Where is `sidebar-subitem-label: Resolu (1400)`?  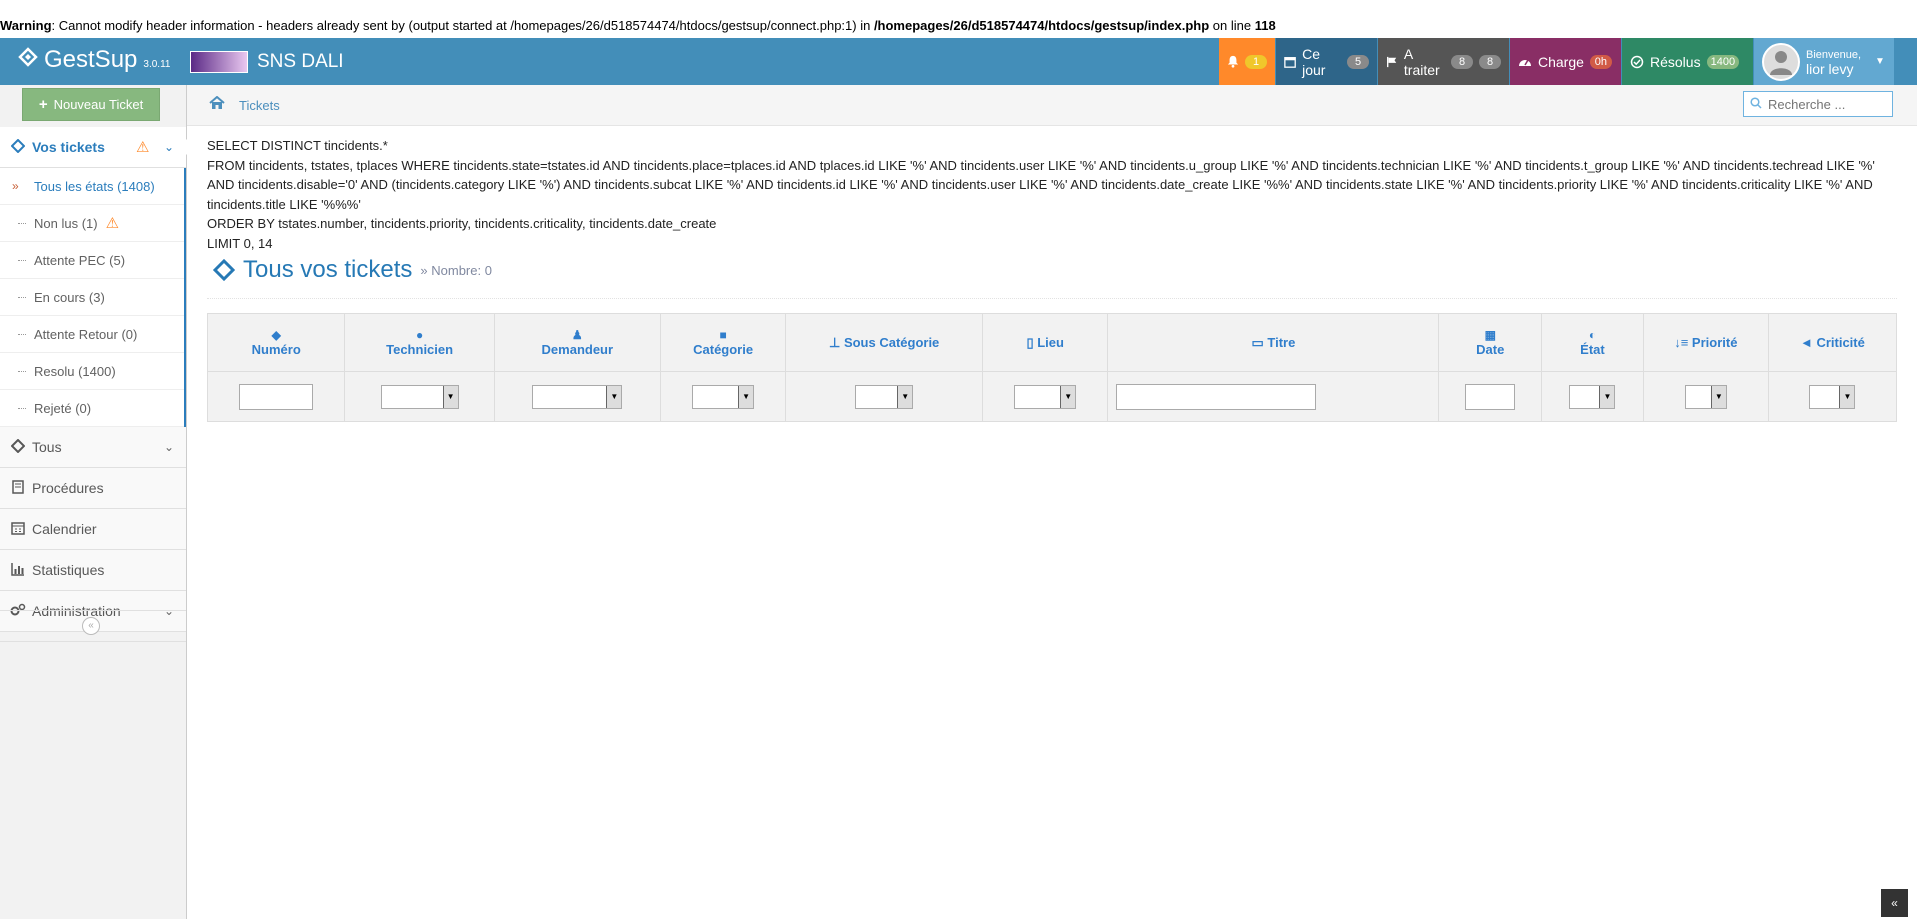
sidebar-subitem-label: Resolu (1400) is located at coordinates (75, 371).